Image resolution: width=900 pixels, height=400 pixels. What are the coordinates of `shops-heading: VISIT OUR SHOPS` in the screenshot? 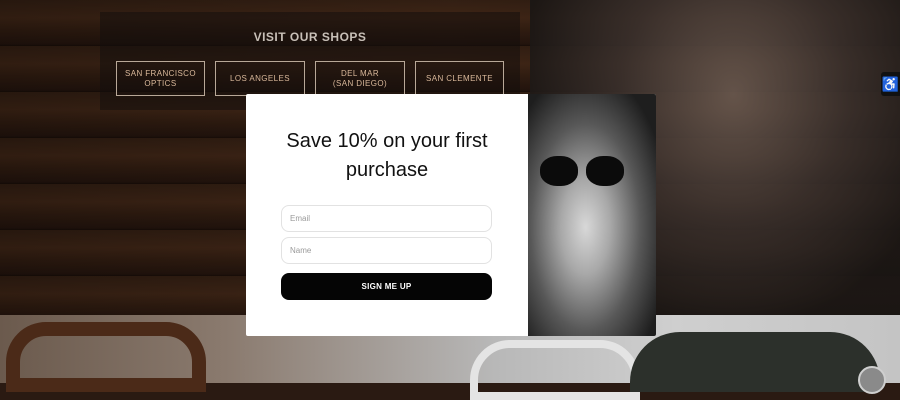 It's located at (310, 37).